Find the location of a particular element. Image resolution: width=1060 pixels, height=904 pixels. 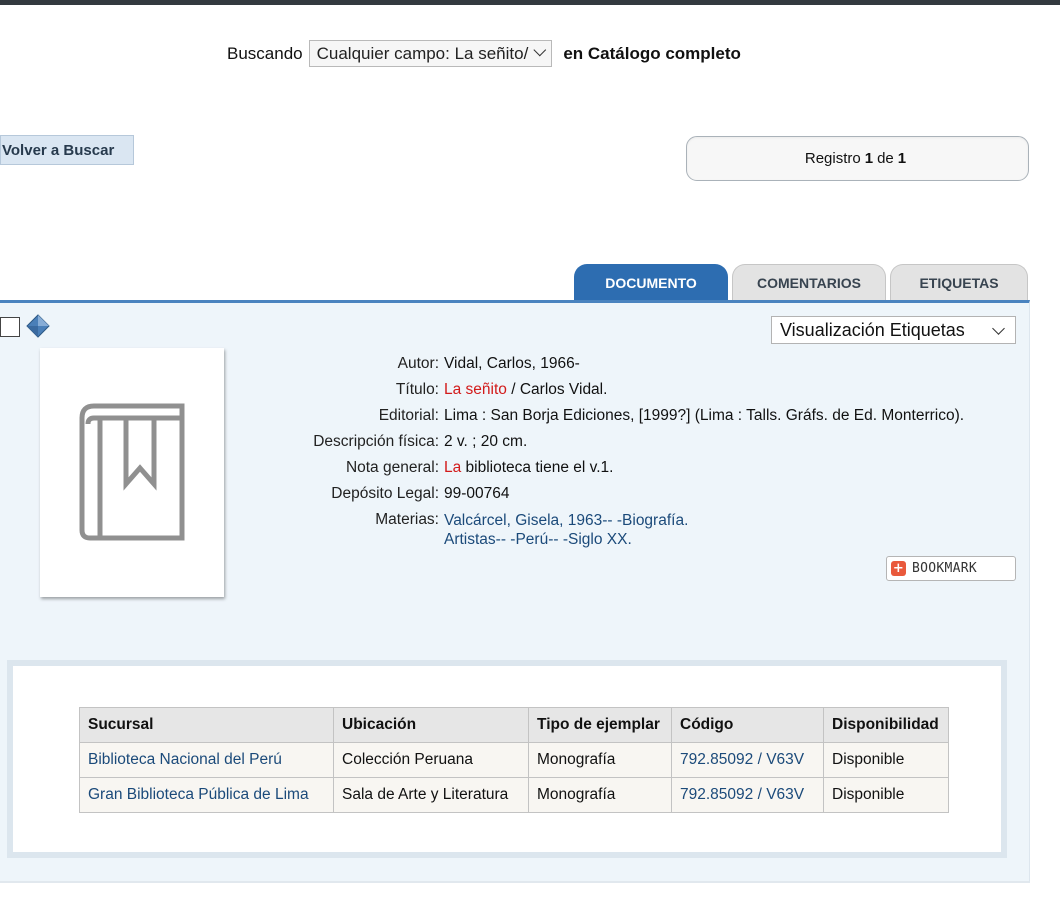

top-bar is located at coordinates (530, 2).